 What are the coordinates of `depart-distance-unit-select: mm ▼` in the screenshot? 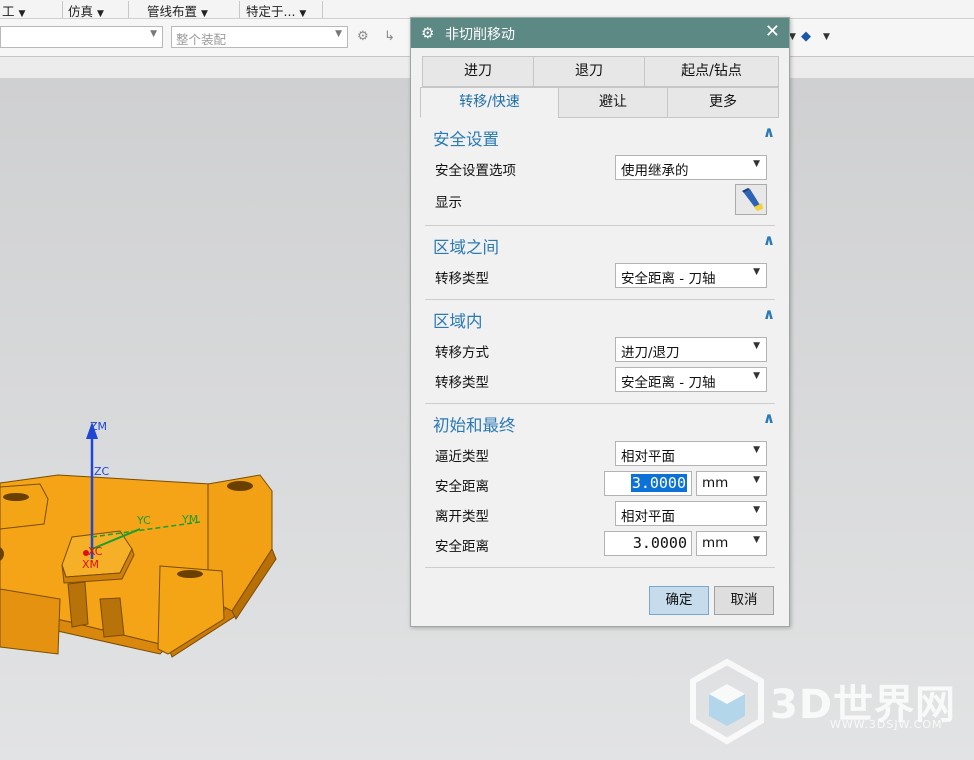 It's located at (731, 543).